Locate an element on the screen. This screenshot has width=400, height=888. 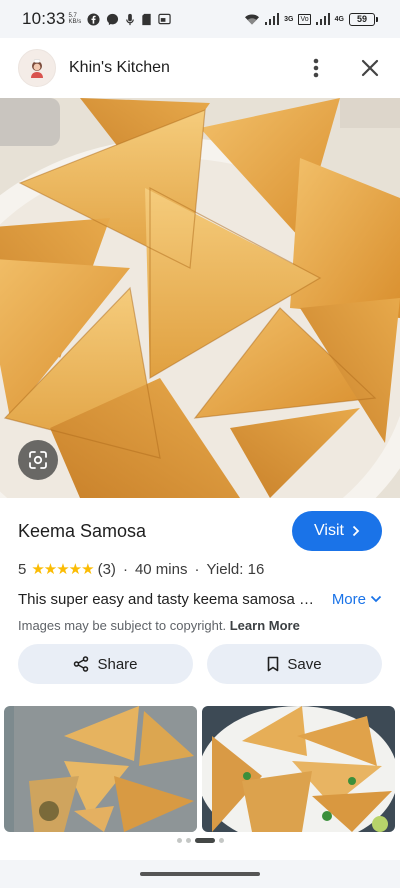
visit-button: Visit is located at coordinates (337, 531).